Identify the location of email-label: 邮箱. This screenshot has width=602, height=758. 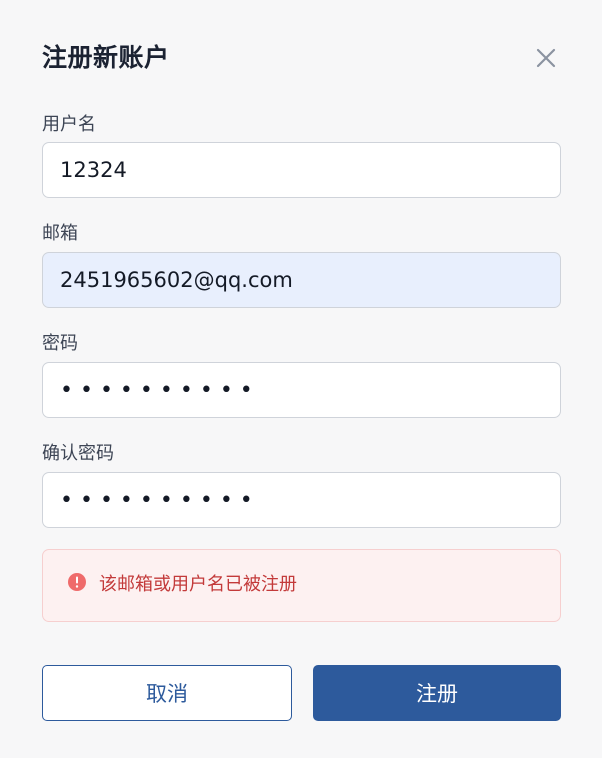
(60, 233).